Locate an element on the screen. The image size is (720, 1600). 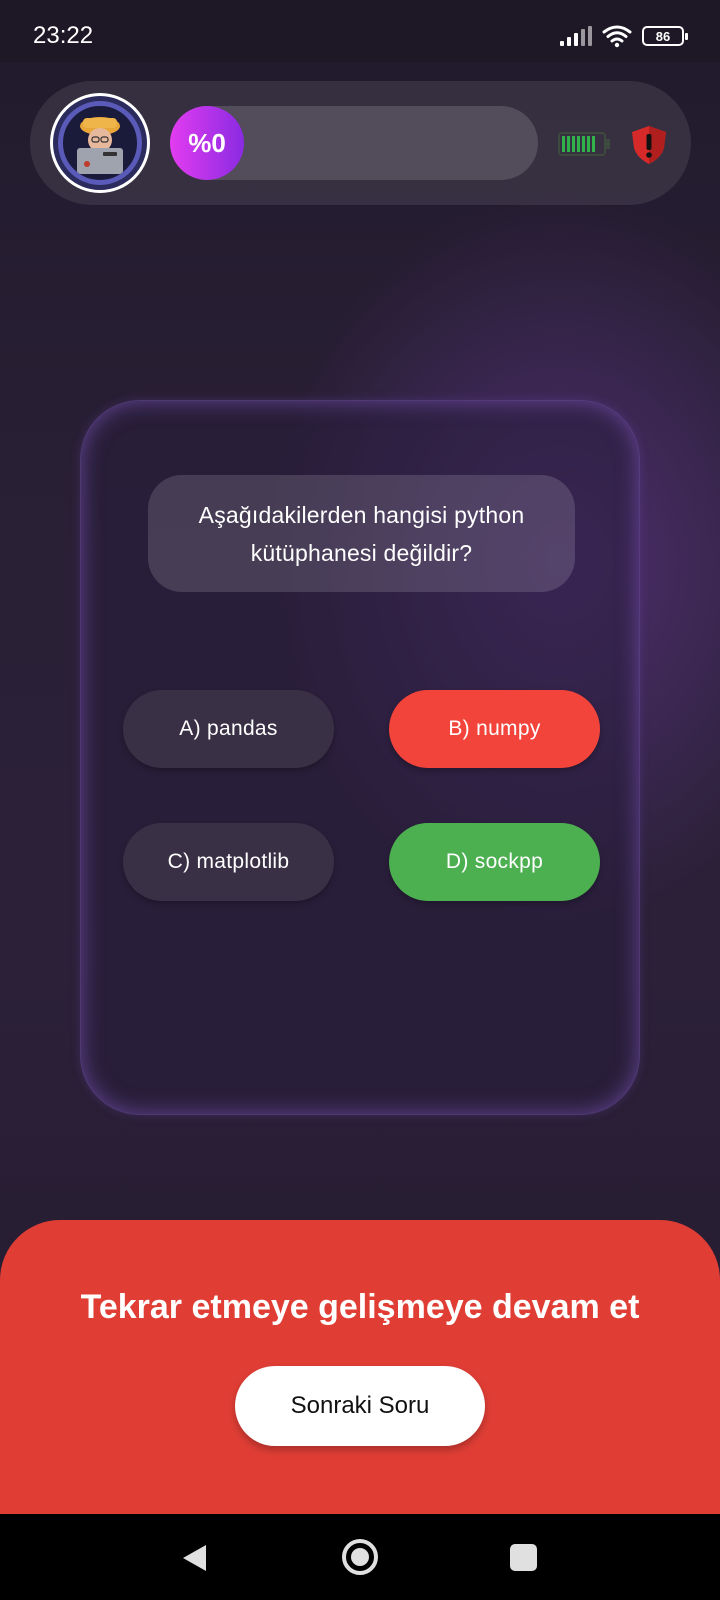
answer-a-button: A) pandas is located at coordinates (228, 729).